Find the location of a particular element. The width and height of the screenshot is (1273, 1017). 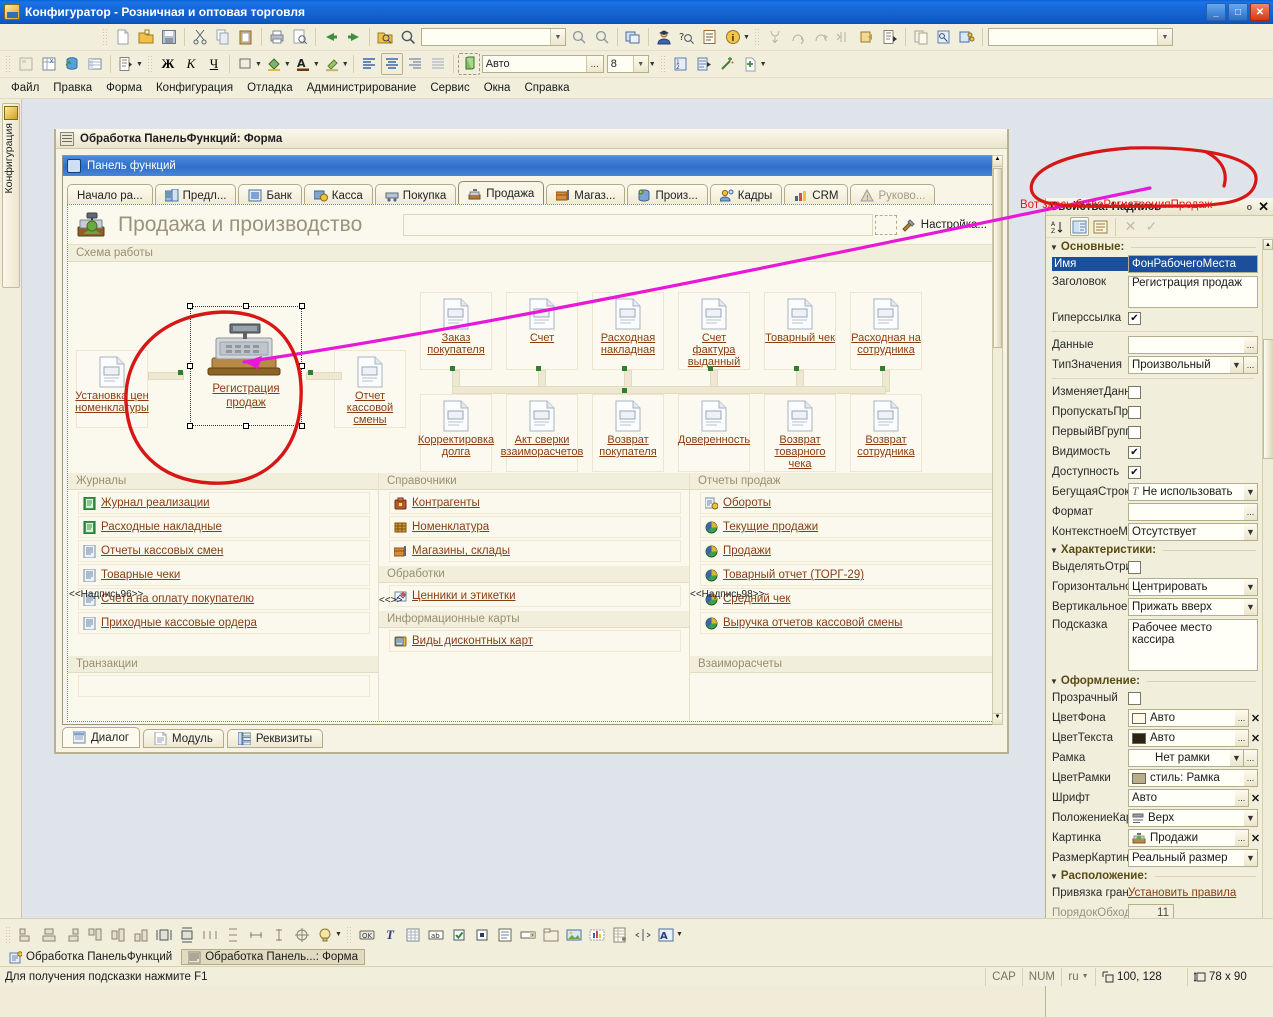

underline-button: Ч is located at coordinates (214, 64).